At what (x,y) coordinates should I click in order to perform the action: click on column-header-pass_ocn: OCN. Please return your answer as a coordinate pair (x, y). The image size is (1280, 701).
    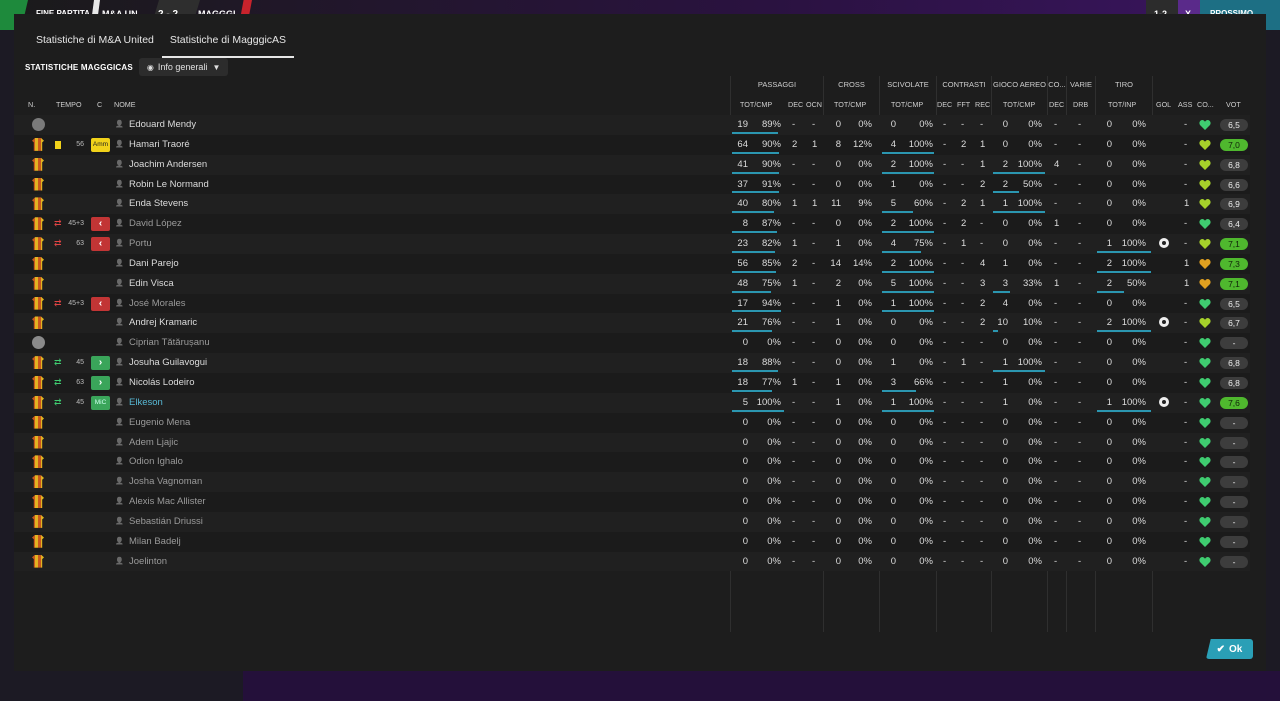
    Looking at the image, I should click on (814, 105).